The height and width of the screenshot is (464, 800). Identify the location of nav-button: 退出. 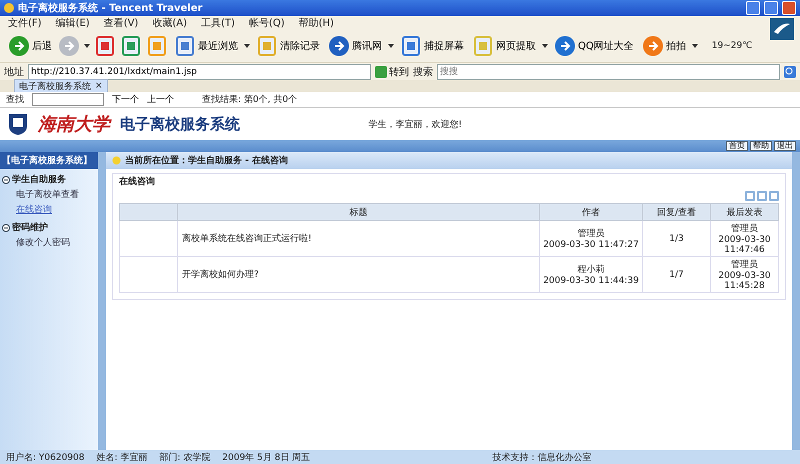
(785, 146).